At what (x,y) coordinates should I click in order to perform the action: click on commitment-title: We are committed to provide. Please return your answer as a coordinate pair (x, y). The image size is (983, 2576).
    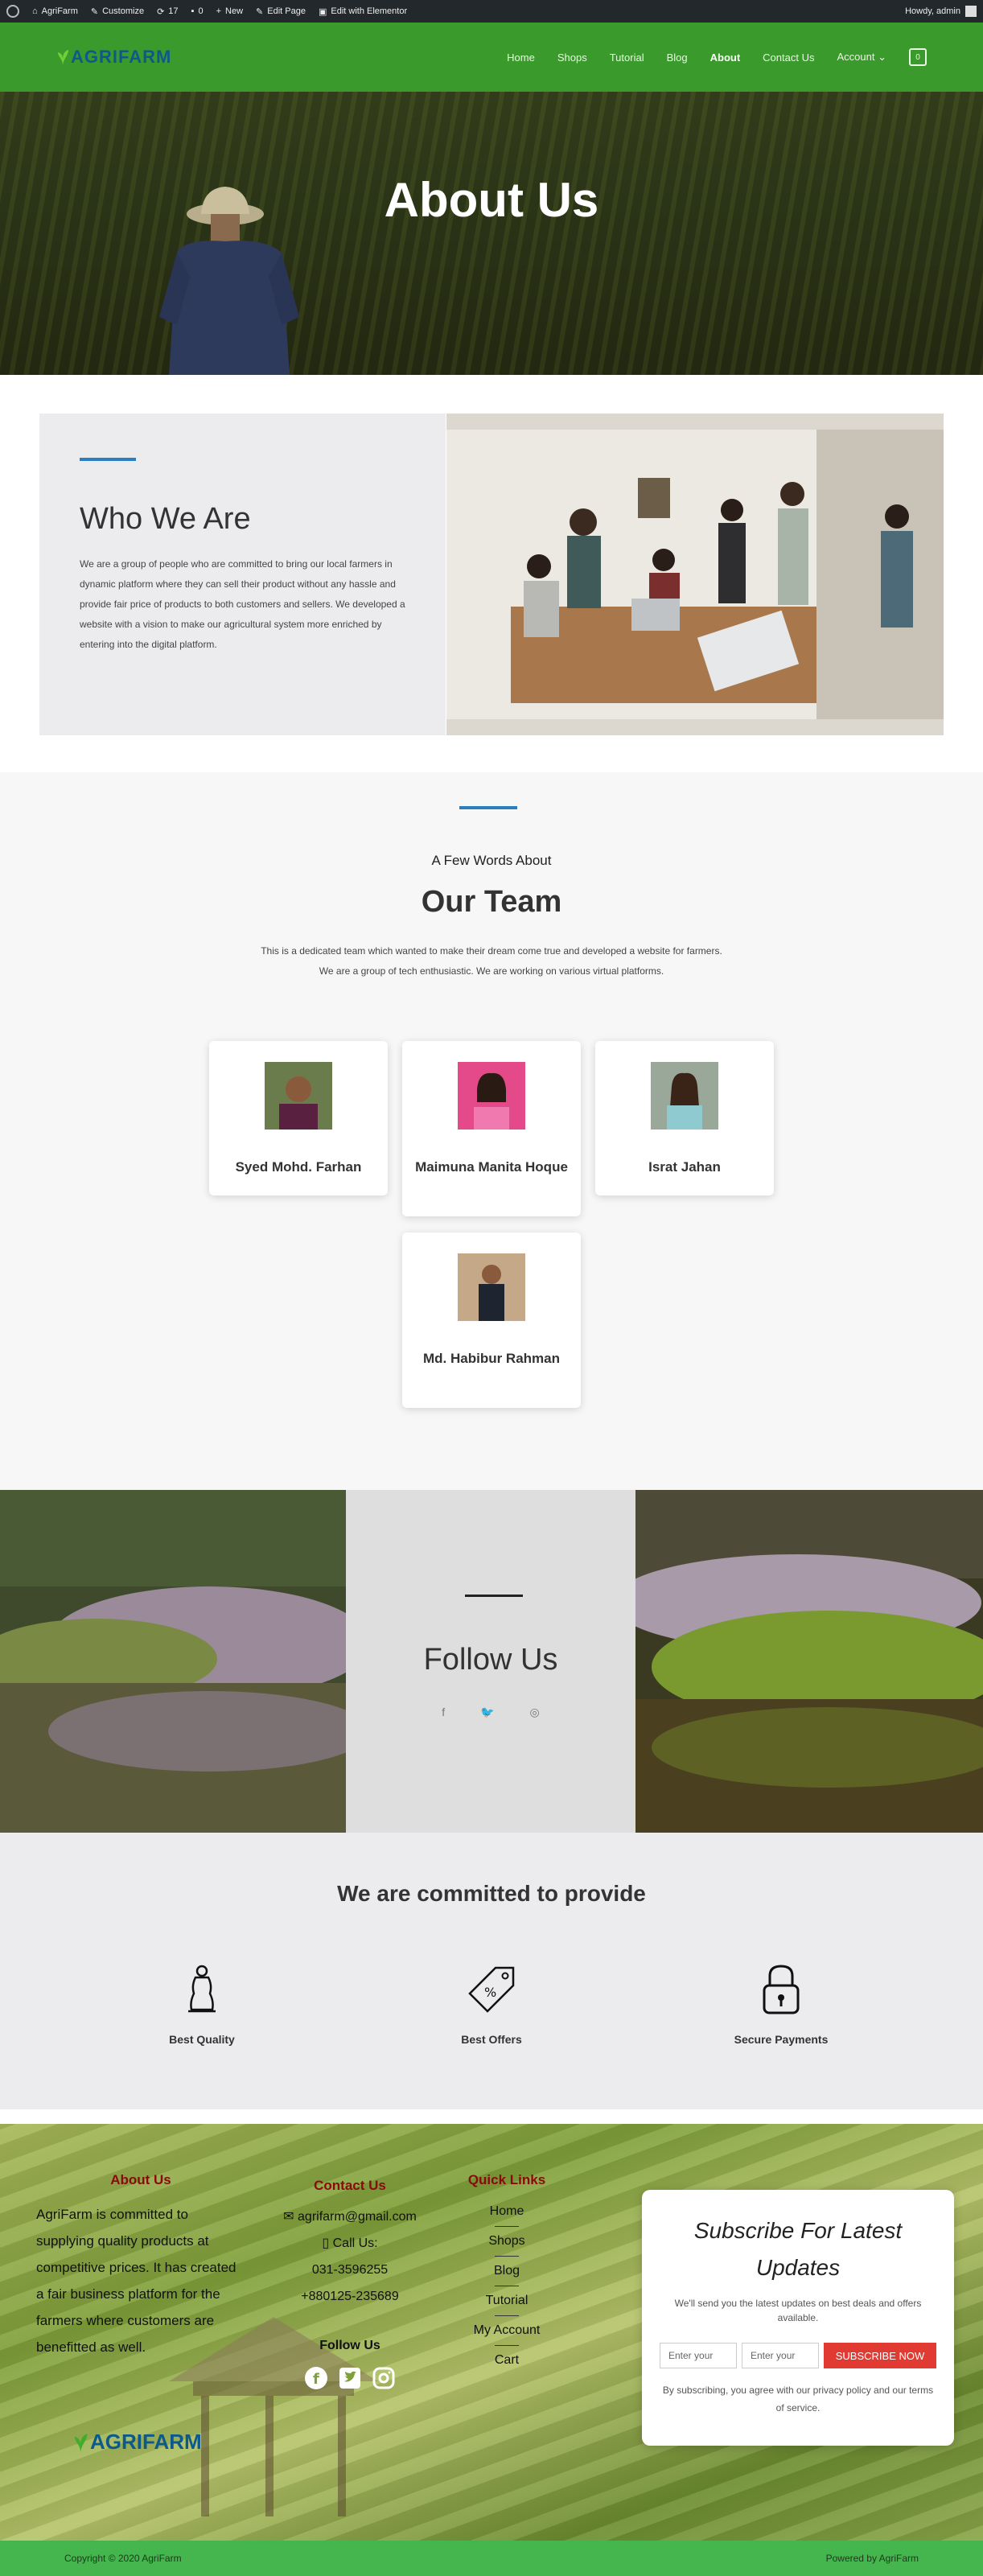
    Looking at the image, I should click on (491, 1893).